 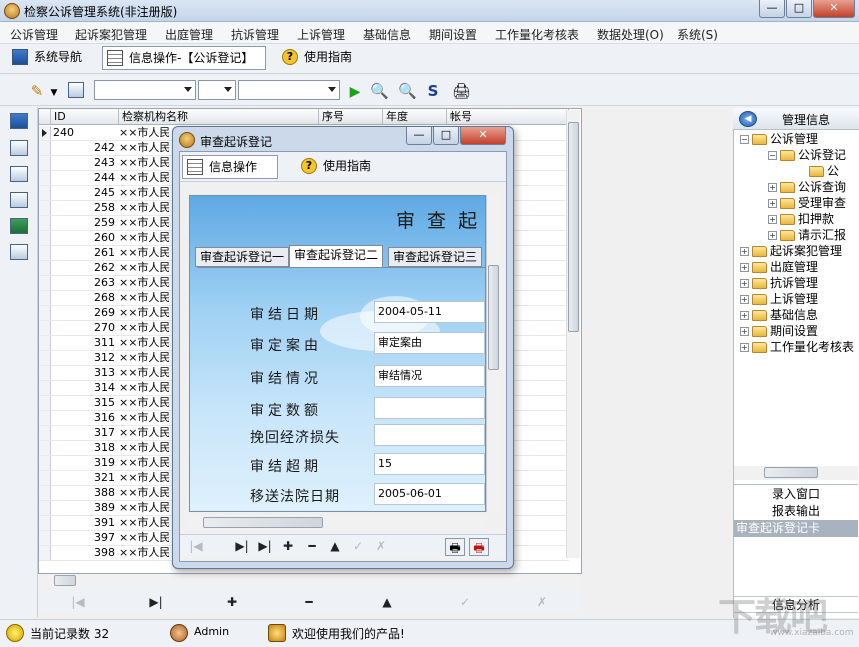 What do you see at coordinates (84, 493) in the screenshot?
I see `cell-id: 388` at bounding box center [84, 493].